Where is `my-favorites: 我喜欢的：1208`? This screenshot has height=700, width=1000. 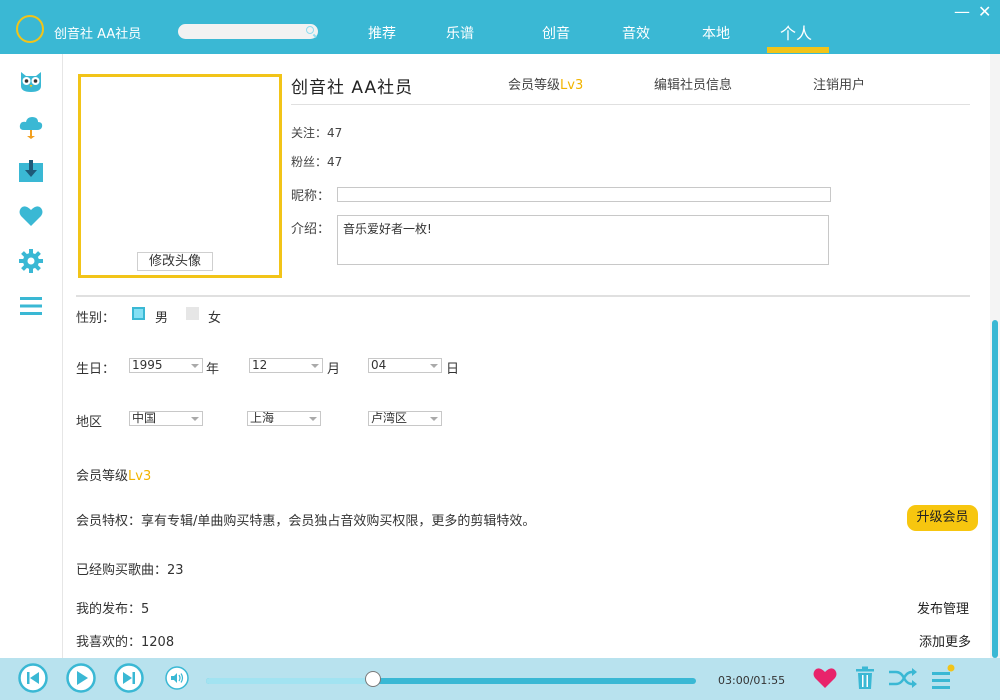 my-favorites: 我喜欢的：1208 is located at coordinates (125, 642).